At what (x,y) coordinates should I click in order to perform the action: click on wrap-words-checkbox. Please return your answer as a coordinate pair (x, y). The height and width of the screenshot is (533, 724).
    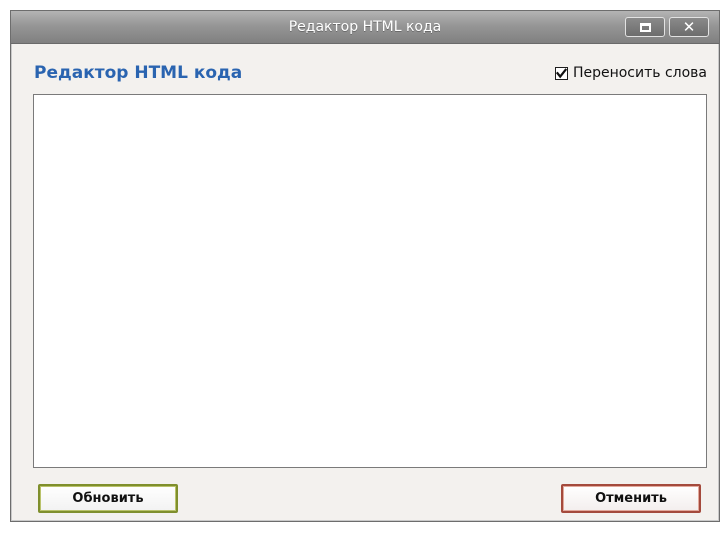
    Looking at the image, I should click on (561, 73).